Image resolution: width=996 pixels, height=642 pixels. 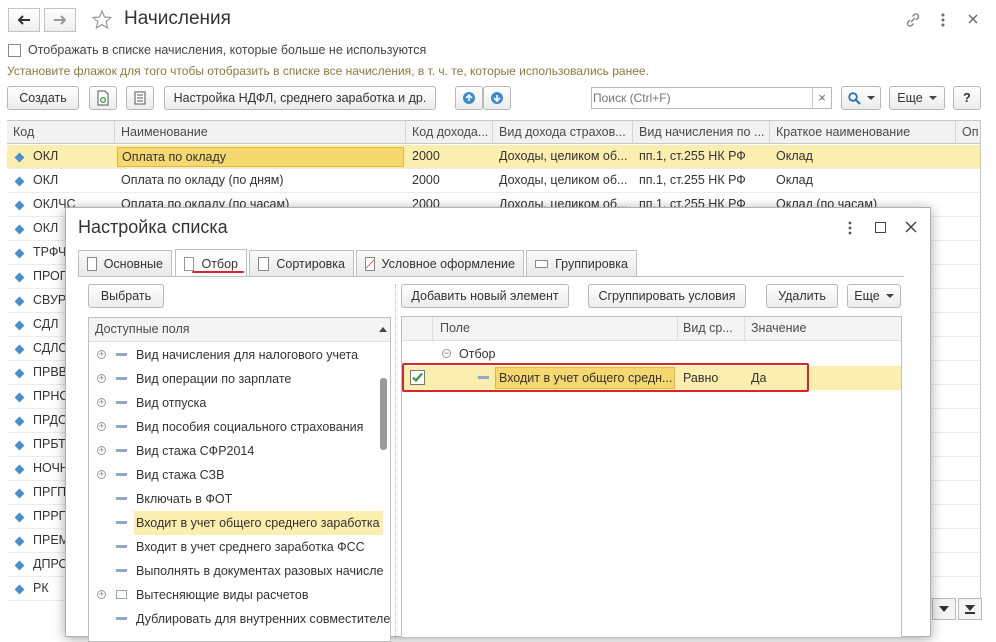 What do you see at coordinates (300, 98) in the screenshot?
I see `ndfl-settings-button: Настройка НДФЛ, среднего заработка и др.` at bounding box center [300, 98].